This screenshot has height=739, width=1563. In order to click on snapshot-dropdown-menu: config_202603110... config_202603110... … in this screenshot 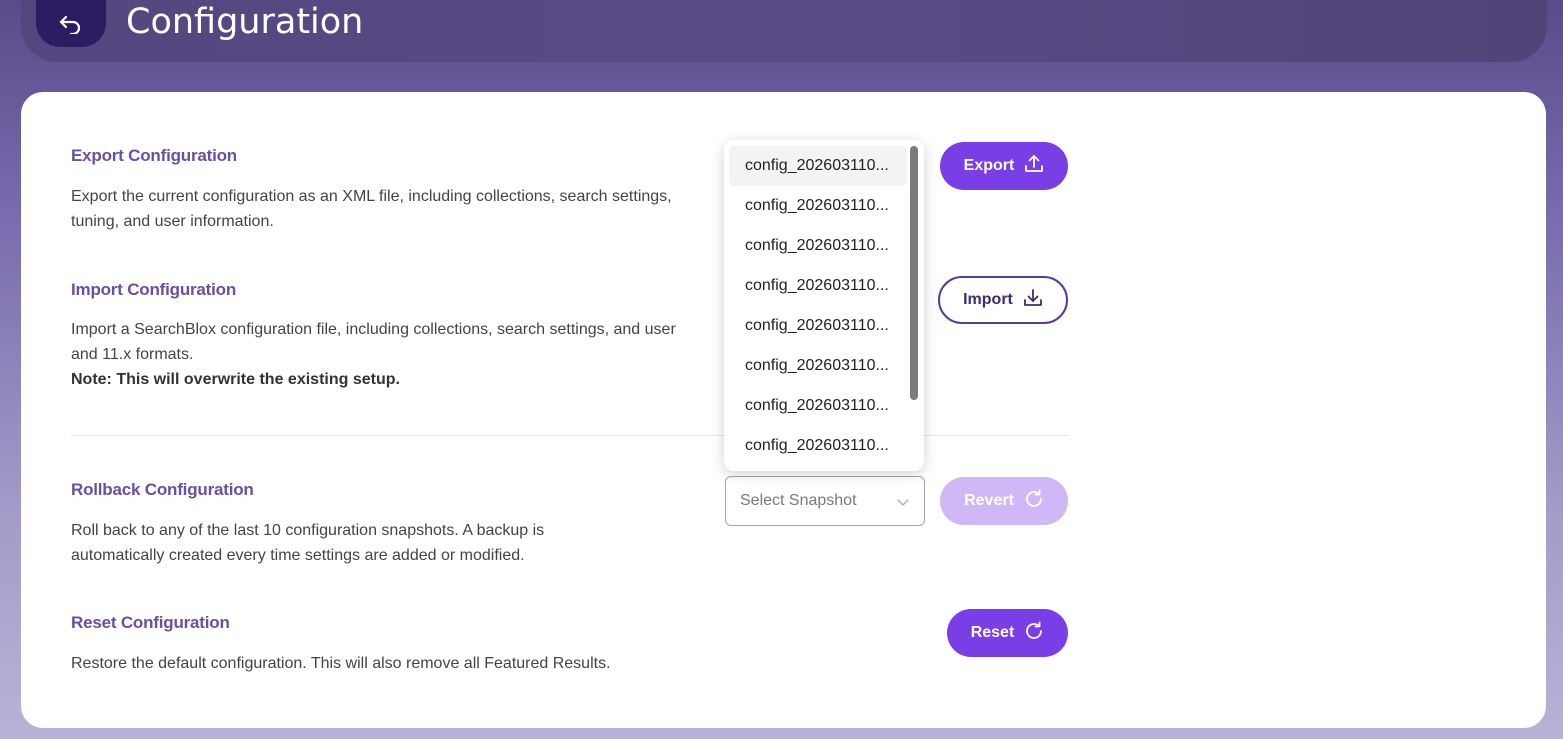, I will do `click(824, 305)`.